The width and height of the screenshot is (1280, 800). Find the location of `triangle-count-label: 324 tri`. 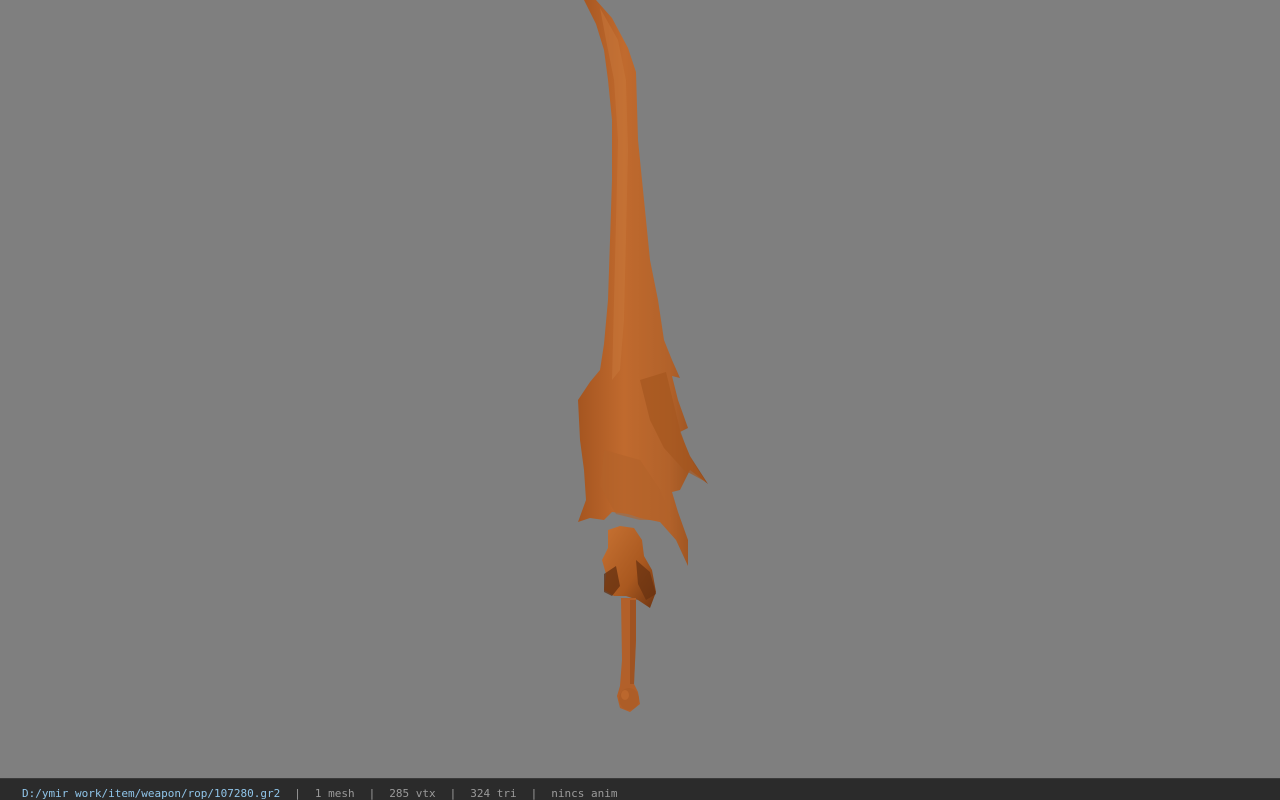

triangle-count-label: 324 tri is located at coordinates (493, 793).